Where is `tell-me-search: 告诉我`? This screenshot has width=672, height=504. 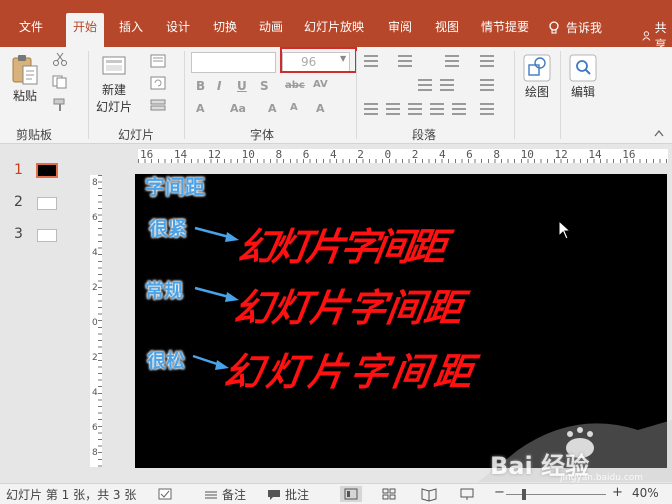 tell-me-search: 告诉我 is located at coordinates (575, 27).